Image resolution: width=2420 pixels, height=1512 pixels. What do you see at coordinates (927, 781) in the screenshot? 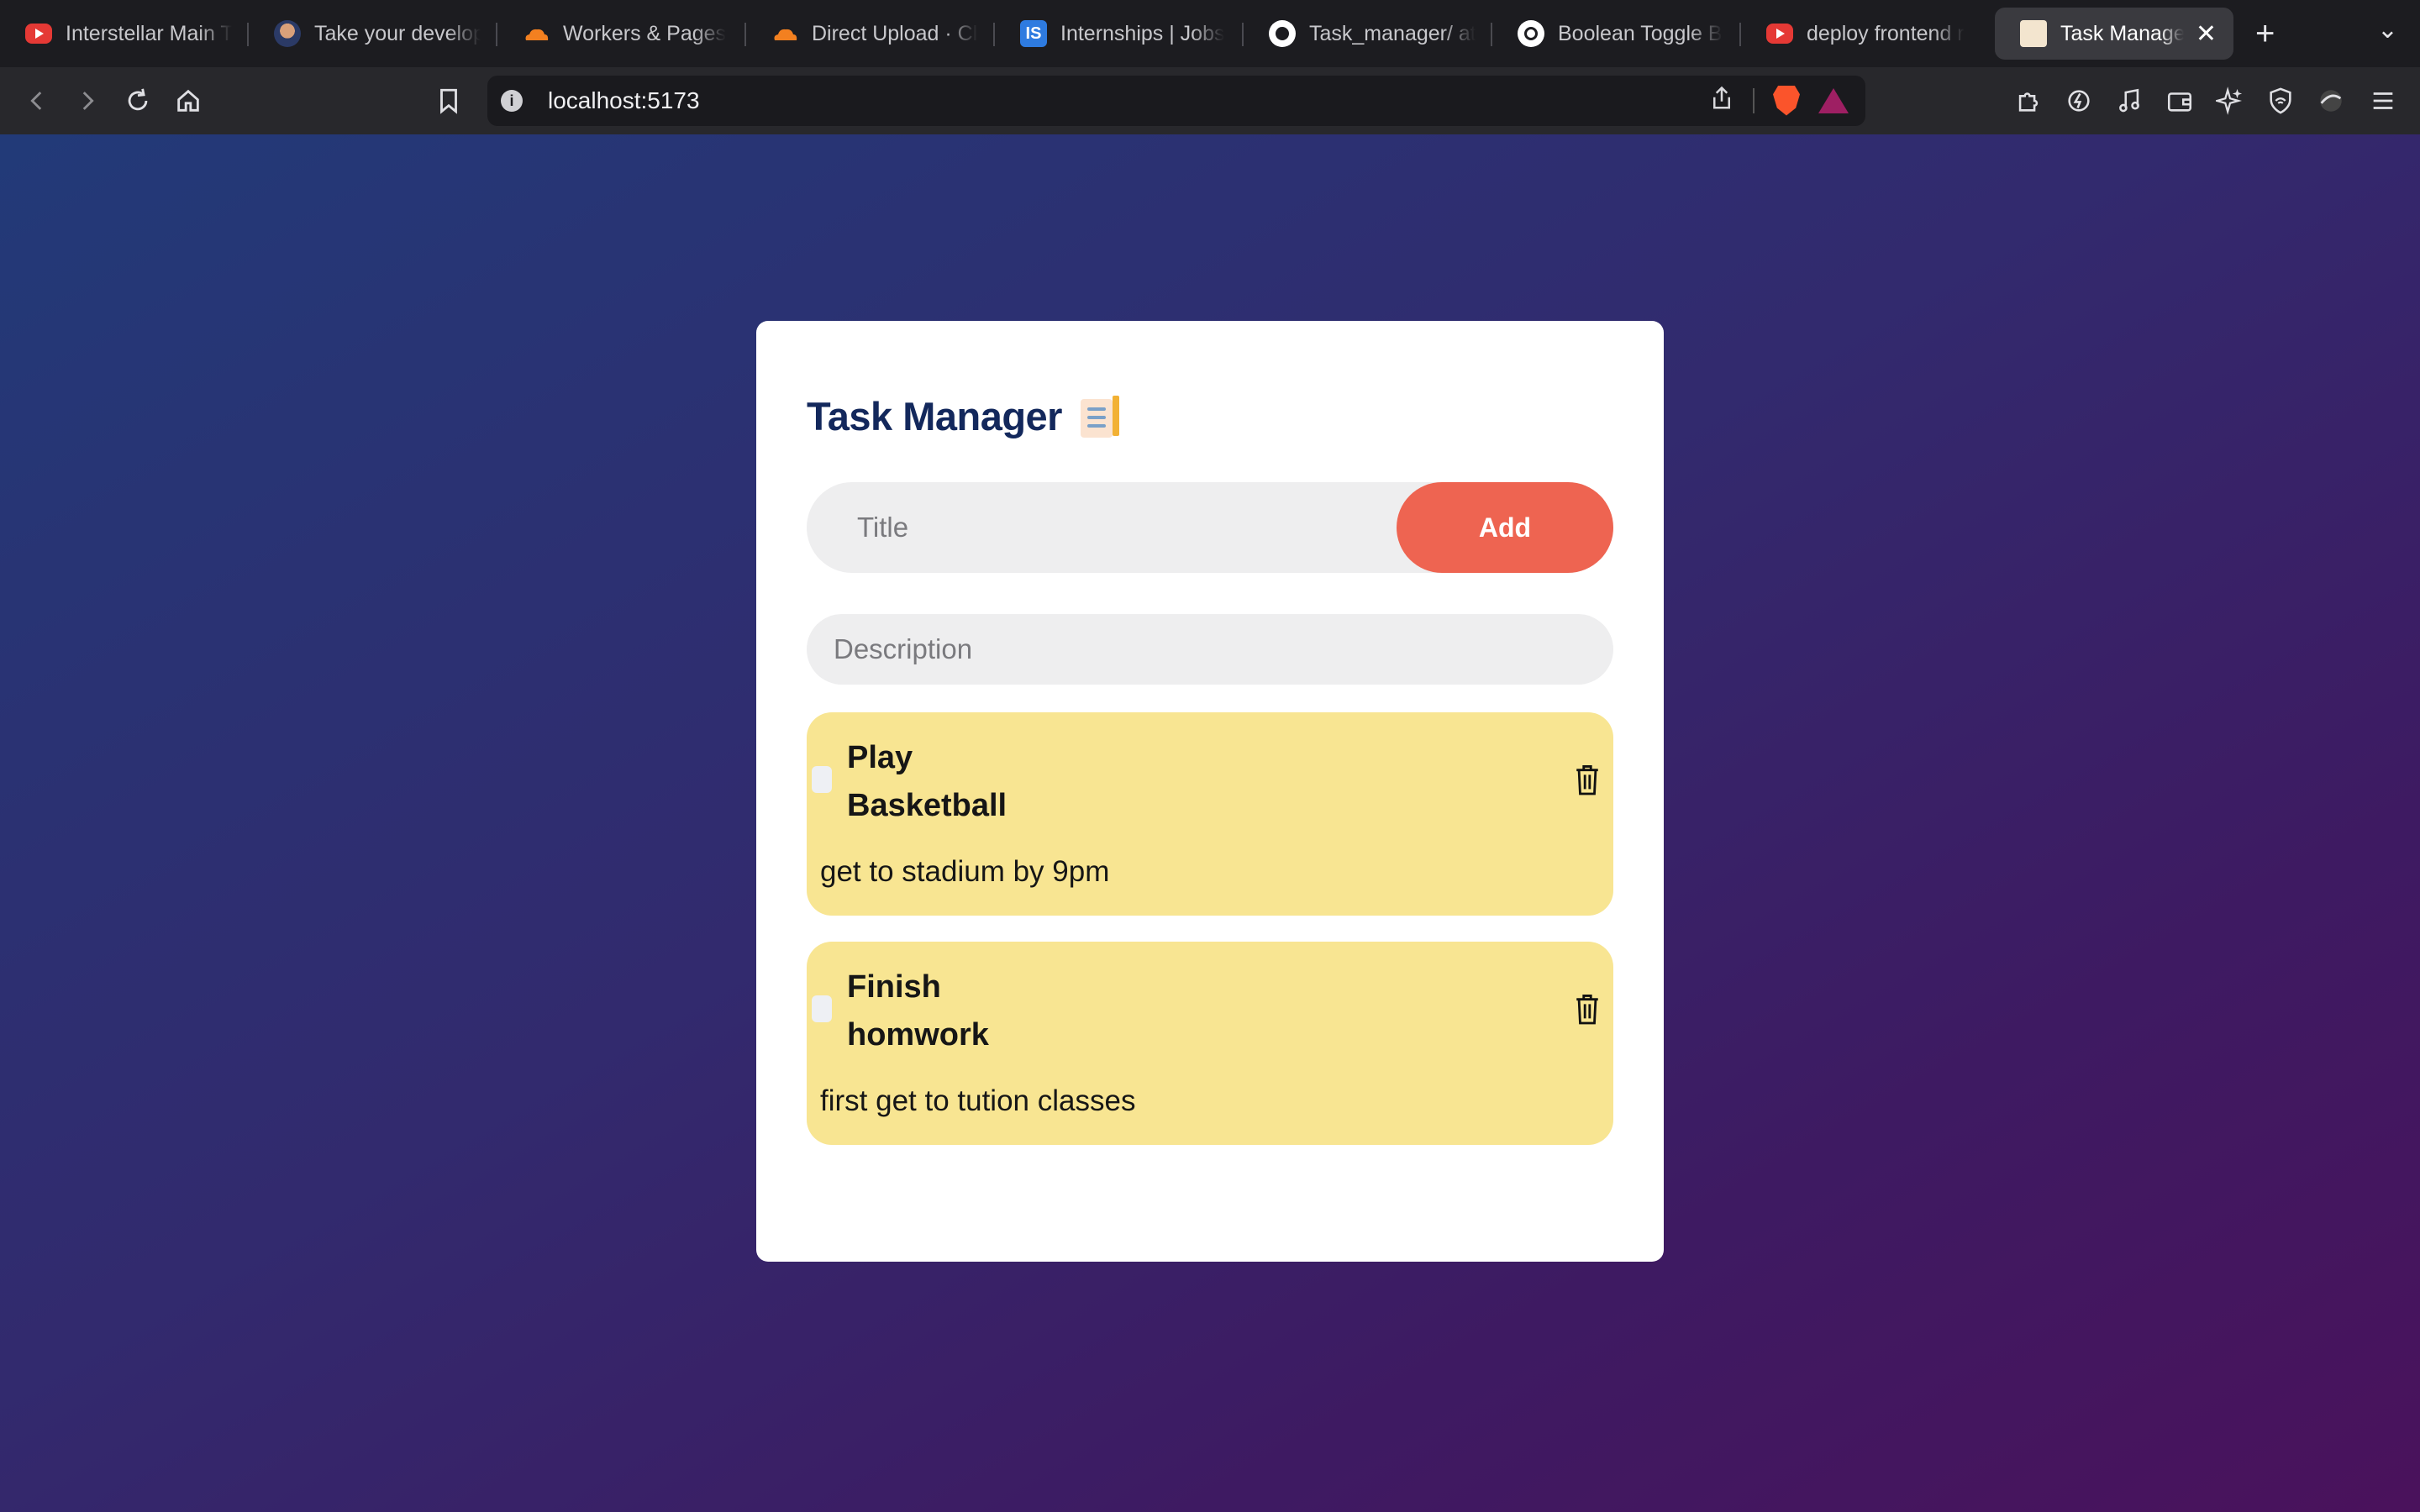
I see `task-title: Play Basketball` at bounding box center [927, 781].